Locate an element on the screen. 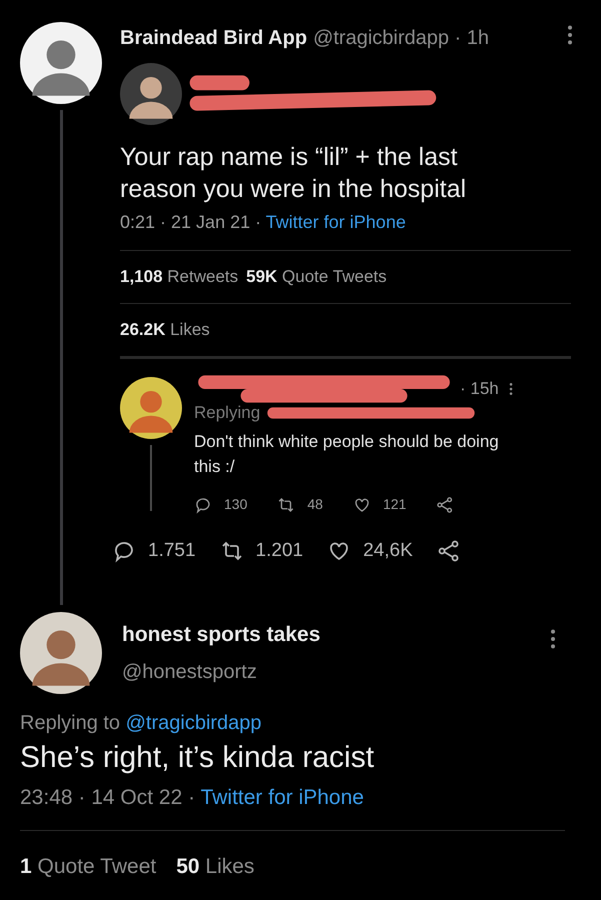 The image size is (601, 900). reply-button: 130 is located at coordinates (221, 504).